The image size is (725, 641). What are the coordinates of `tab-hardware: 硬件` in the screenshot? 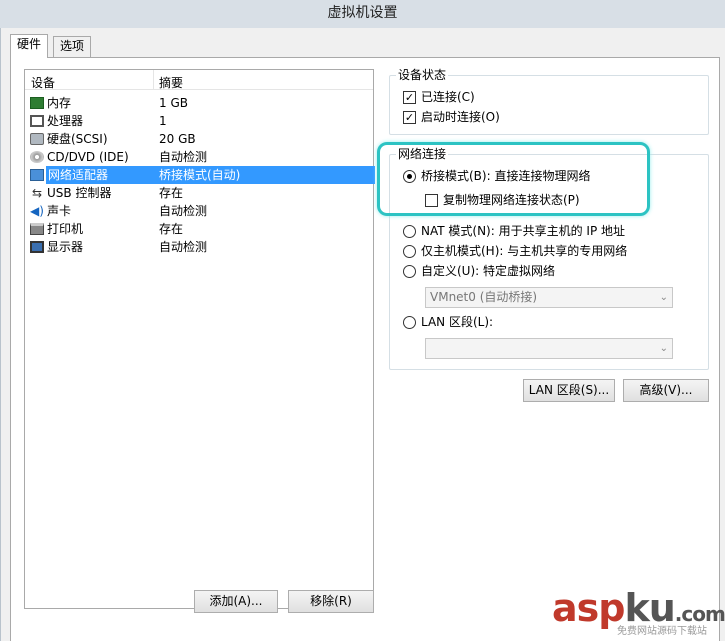 It's located at (29, 46).